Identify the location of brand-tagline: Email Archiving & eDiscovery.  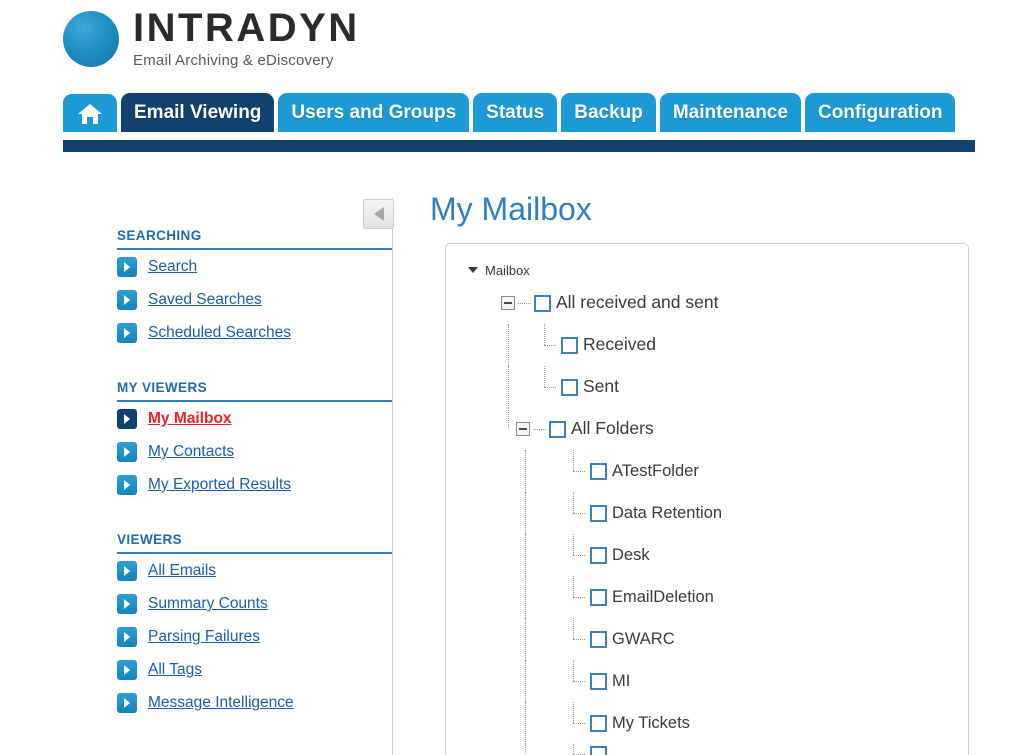
(233, 60).